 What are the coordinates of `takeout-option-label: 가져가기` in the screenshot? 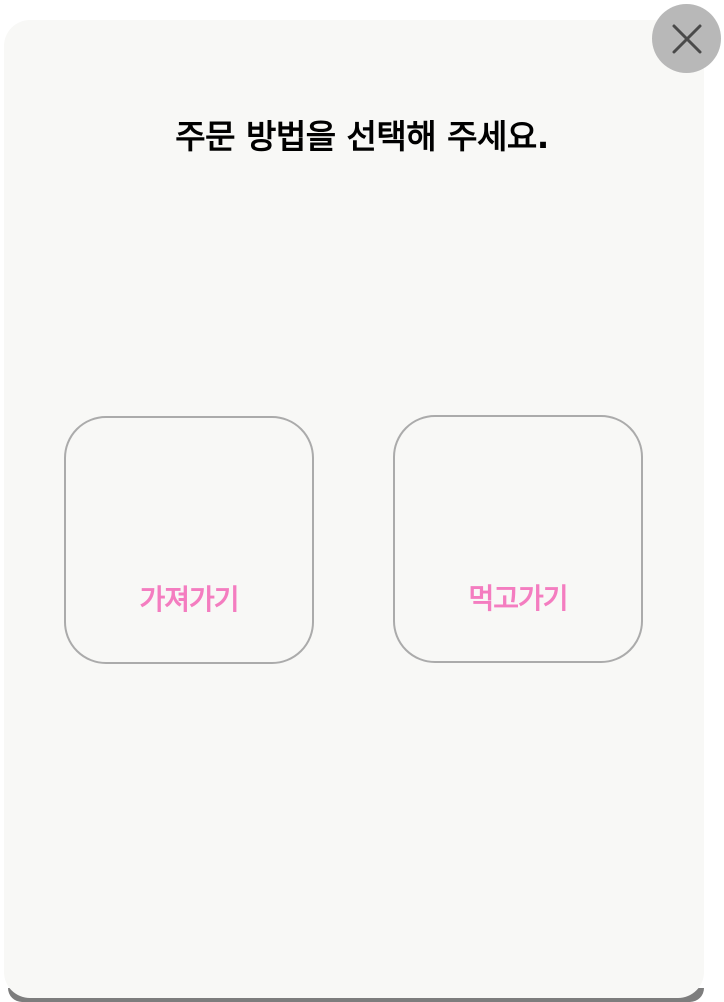 It's located at (189, 599).